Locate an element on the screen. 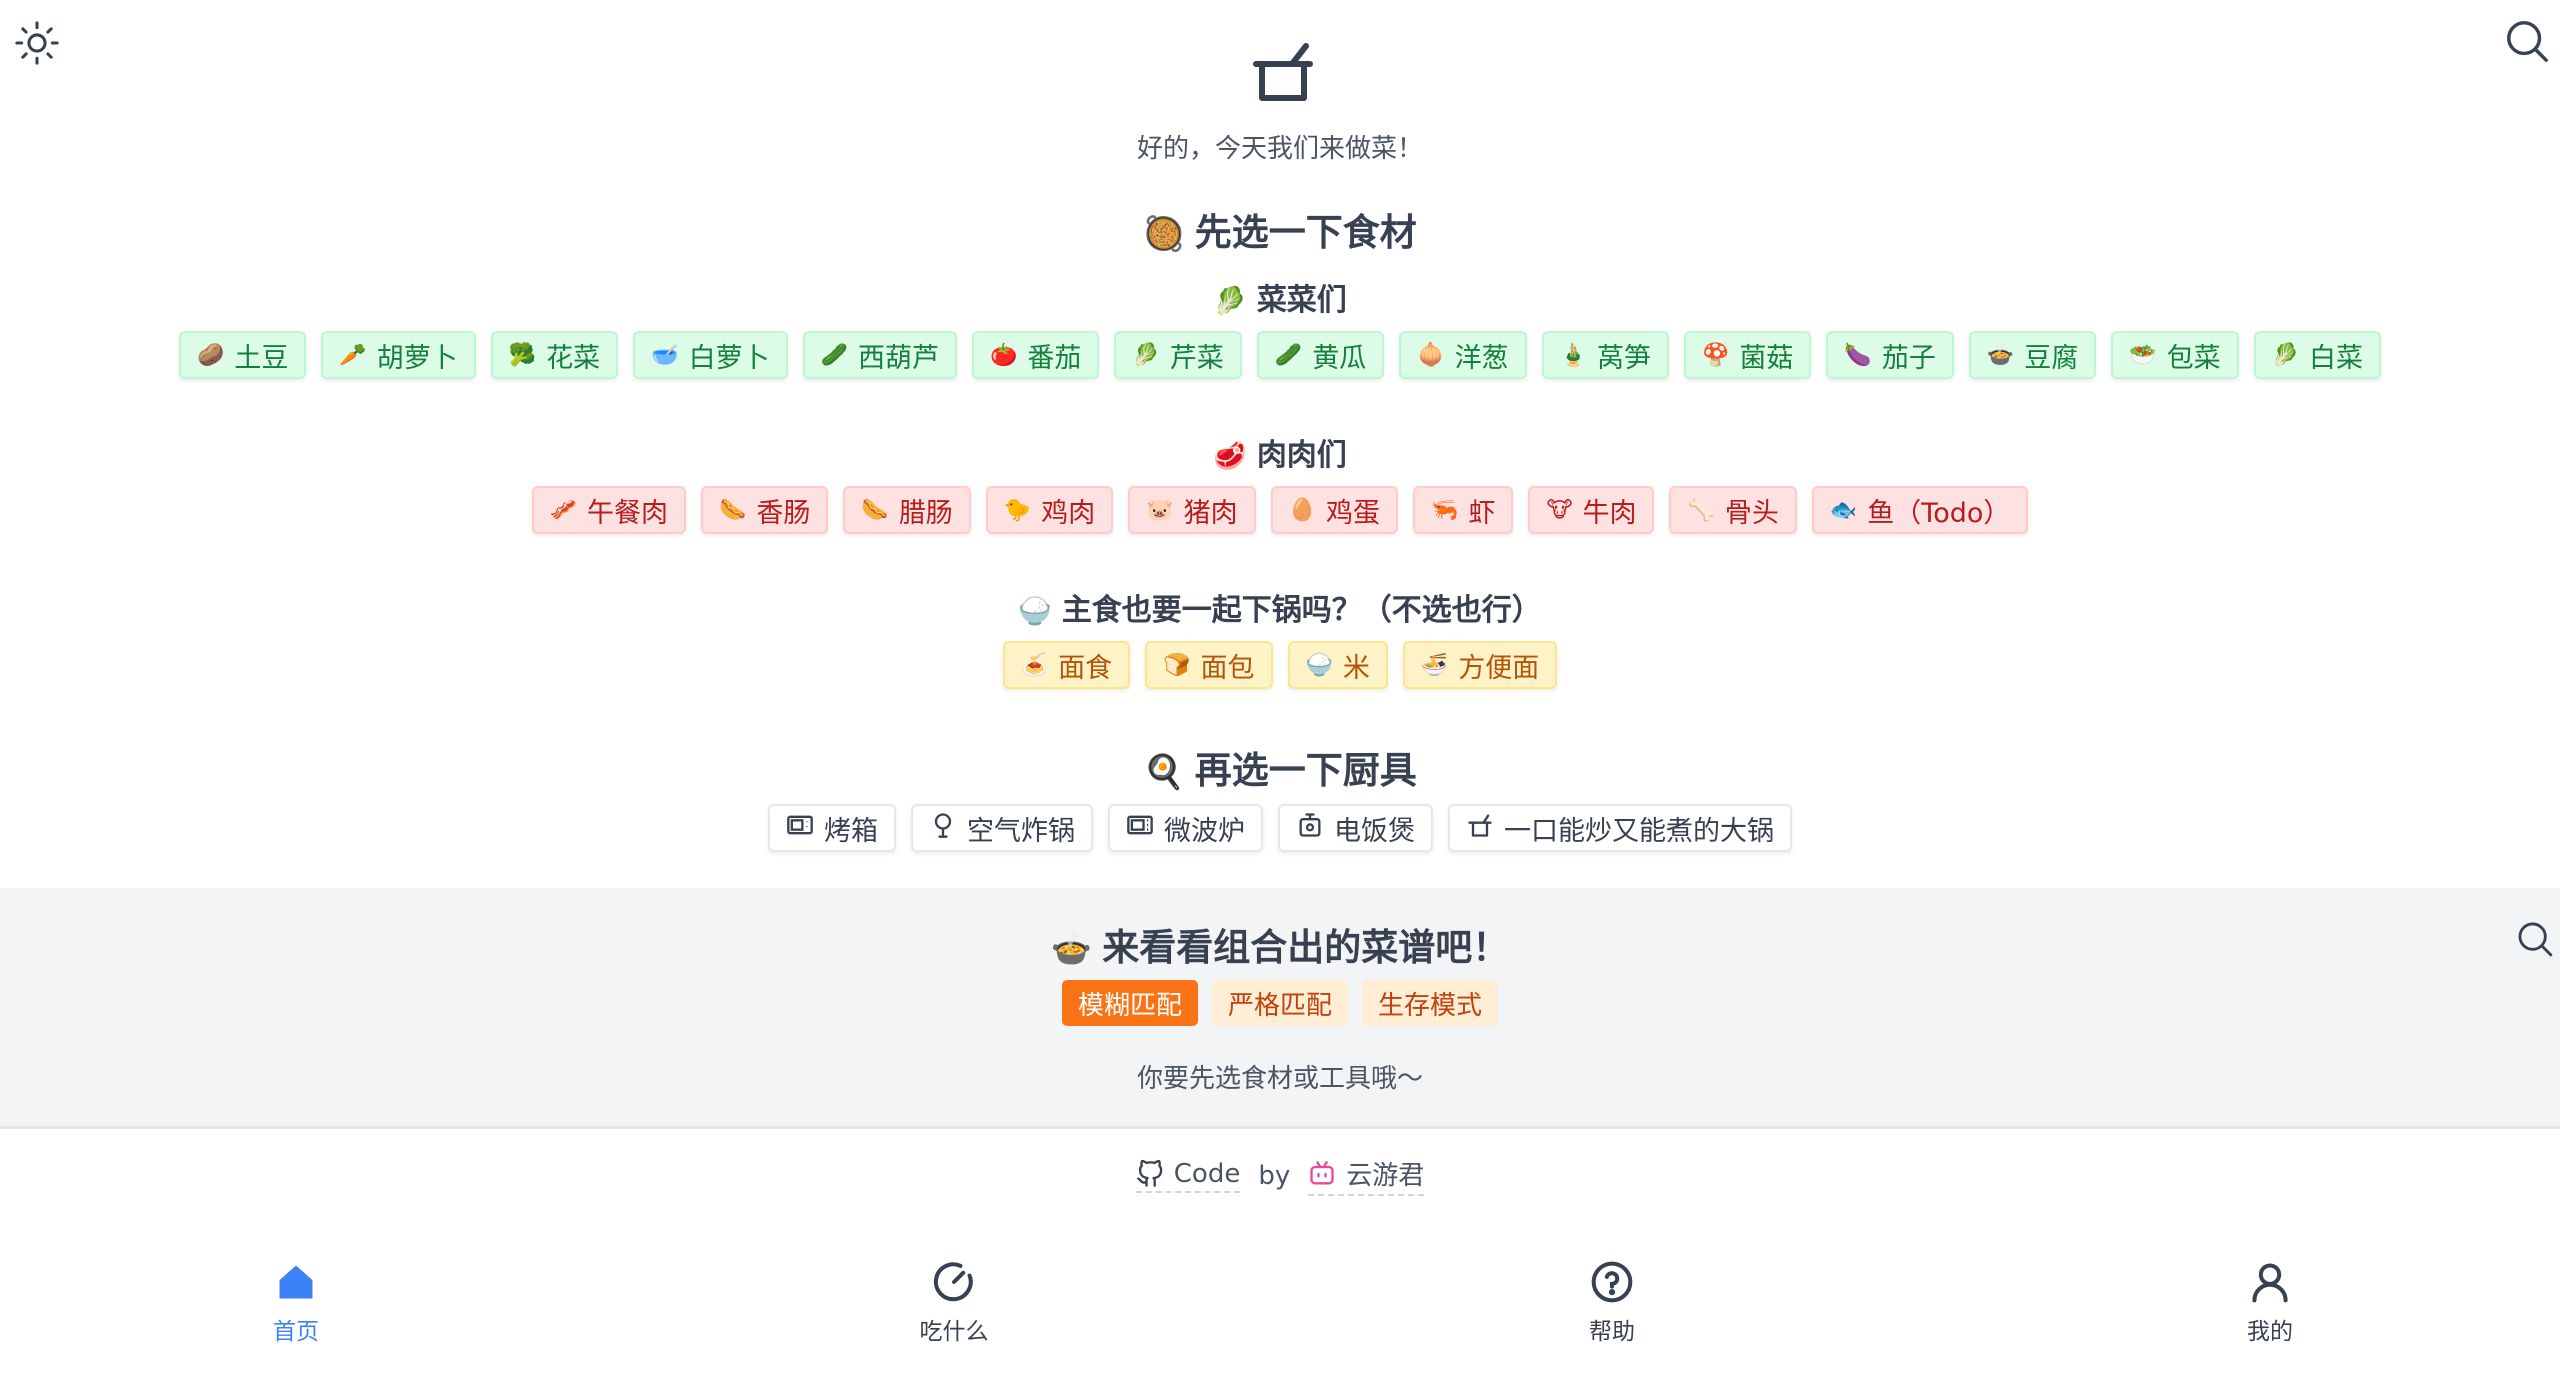 The width and height of the screenshot is (2560, 1385). ingredient-chip: 🥬 白菜 is located at coordinates (2317, 355).